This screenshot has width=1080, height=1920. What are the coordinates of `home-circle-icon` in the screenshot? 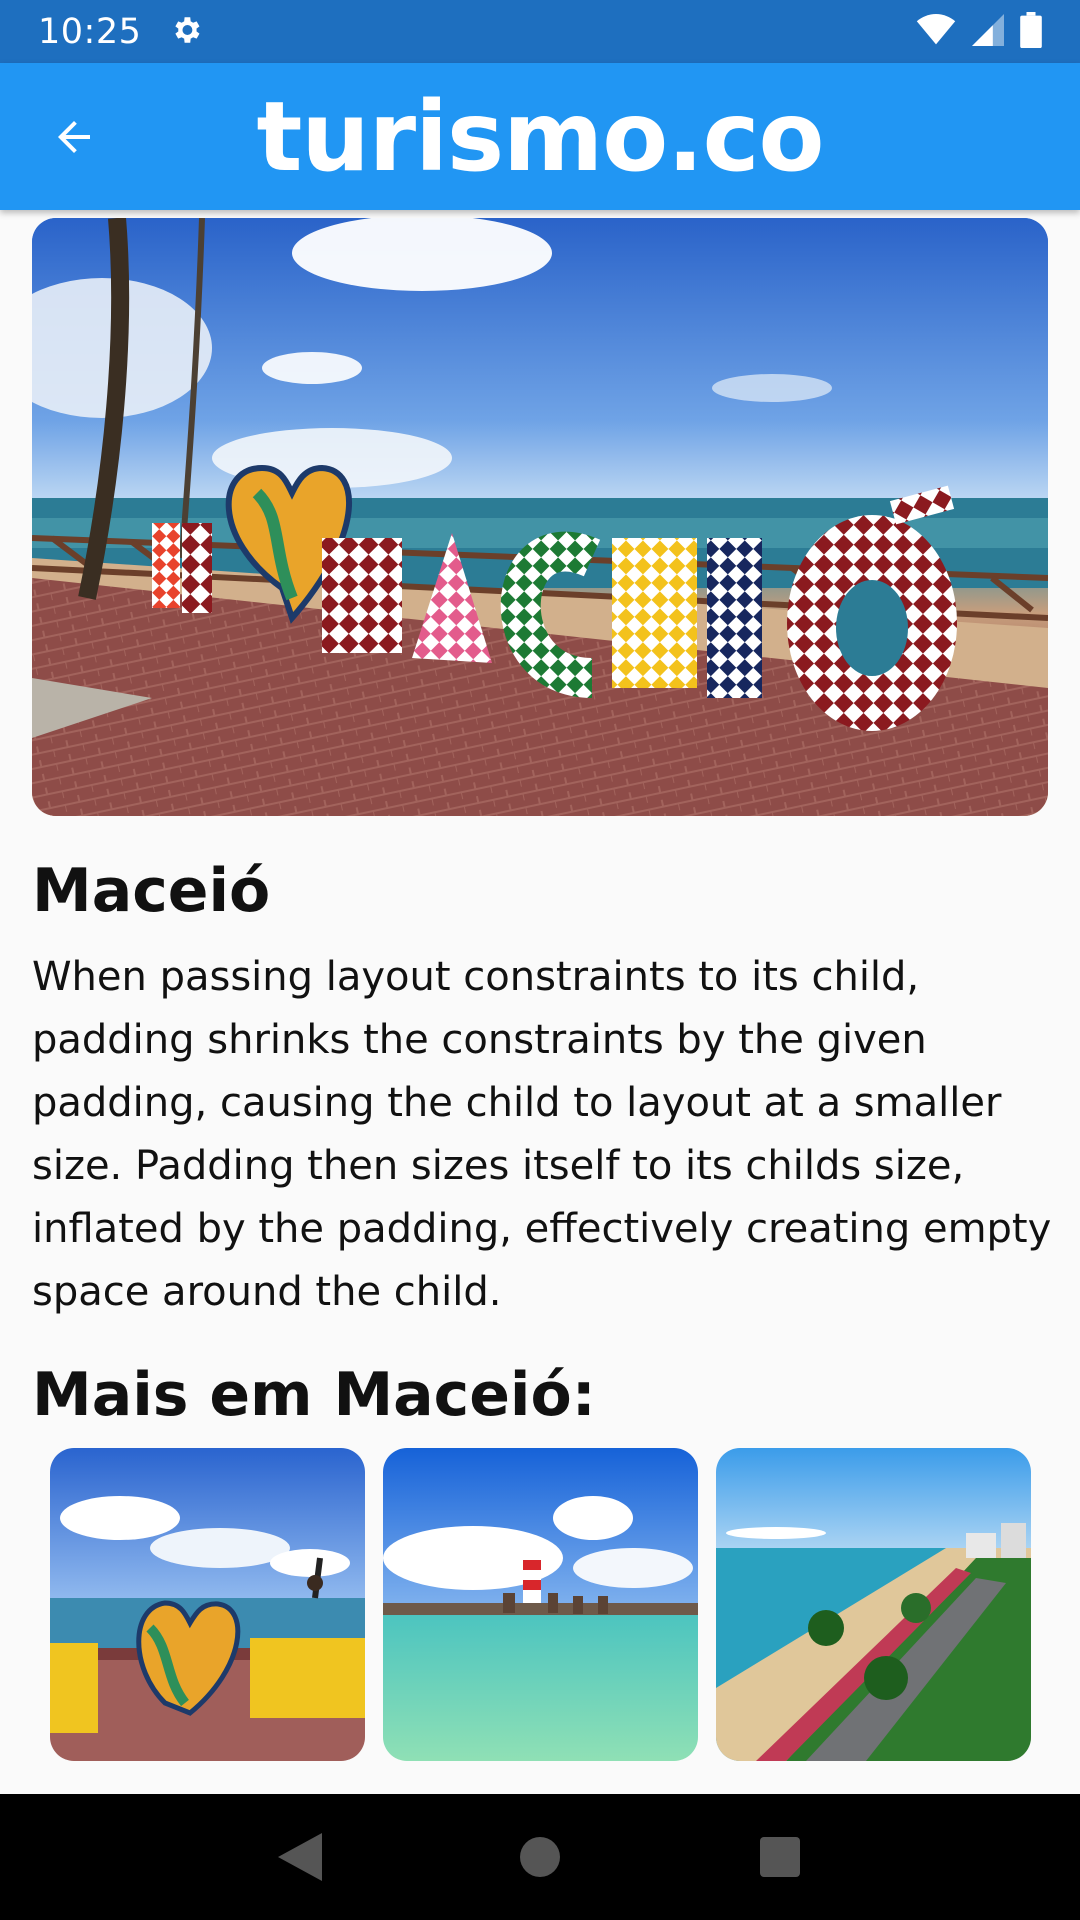 It's located at (540, 1857).